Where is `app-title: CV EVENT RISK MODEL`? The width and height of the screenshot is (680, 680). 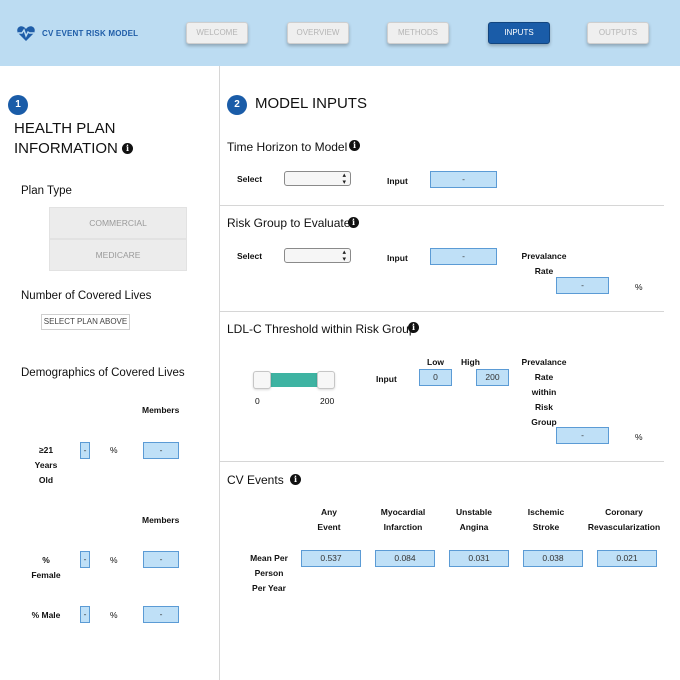 app-title: CV EVENT RISK MODEL is located at coordinates (90, 33).